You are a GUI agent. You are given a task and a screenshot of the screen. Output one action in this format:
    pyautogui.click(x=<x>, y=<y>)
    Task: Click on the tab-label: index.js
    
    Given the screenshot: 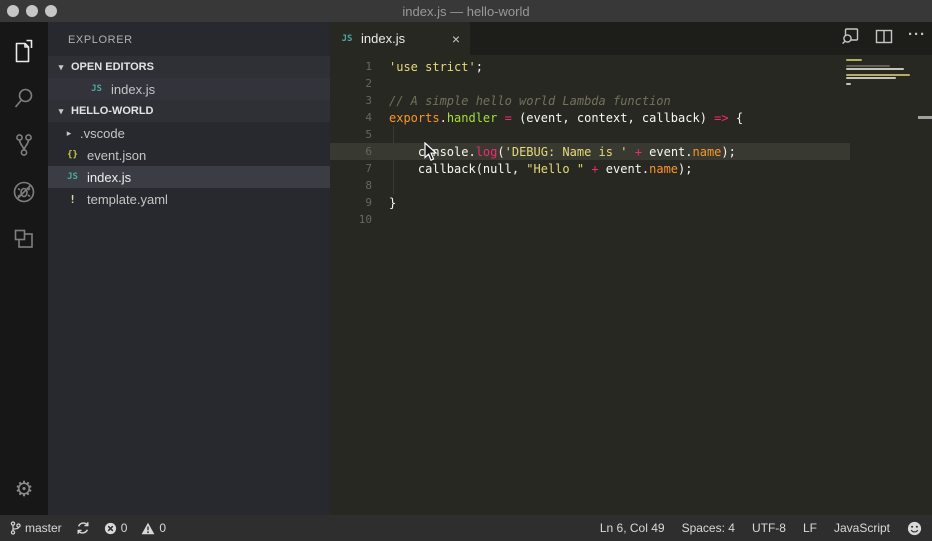 What is the action you would take?
    pyautogui.click(x=383, y=38)
    